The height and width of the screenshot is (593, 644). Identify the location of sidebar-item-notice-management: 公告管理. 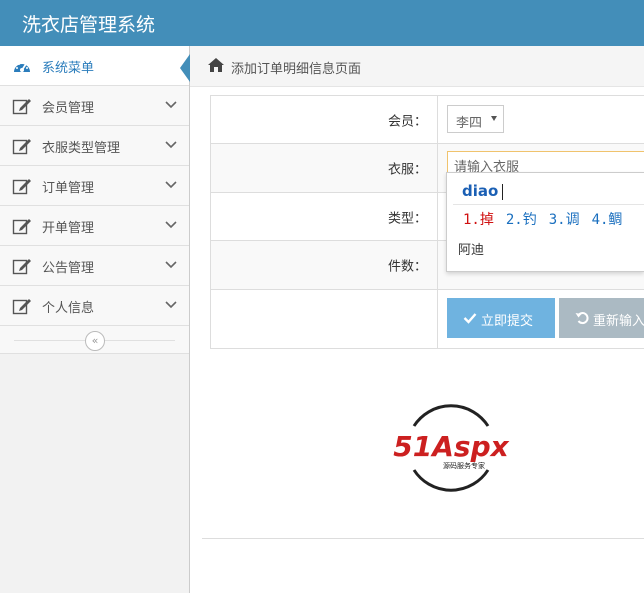
(94, 266).